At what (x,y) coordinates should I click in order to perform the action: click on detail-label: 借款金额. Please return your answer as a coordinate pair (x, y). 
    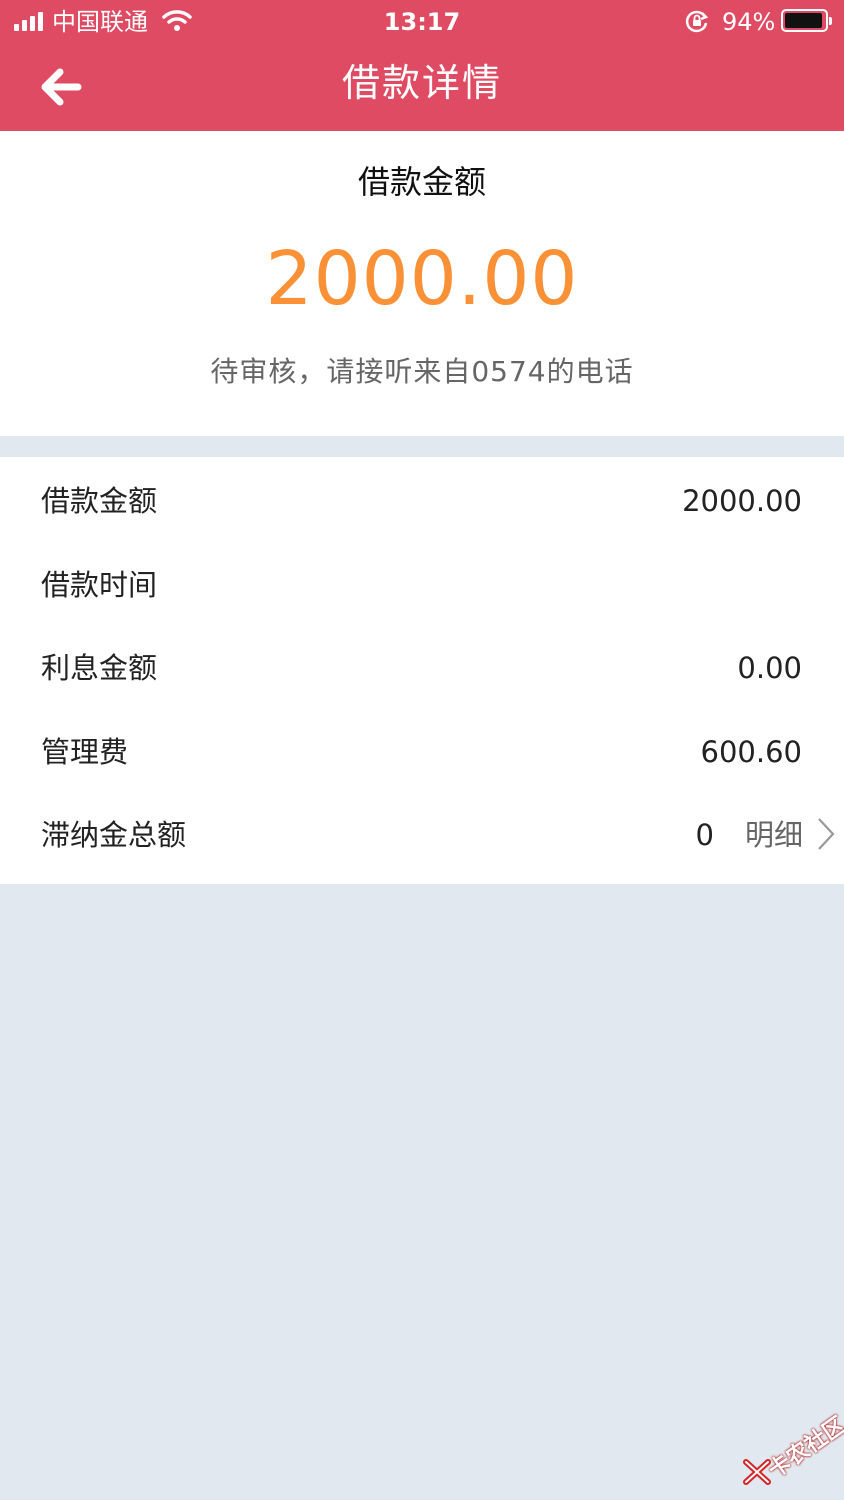
    Looking at the image, I should click on (99, 501).